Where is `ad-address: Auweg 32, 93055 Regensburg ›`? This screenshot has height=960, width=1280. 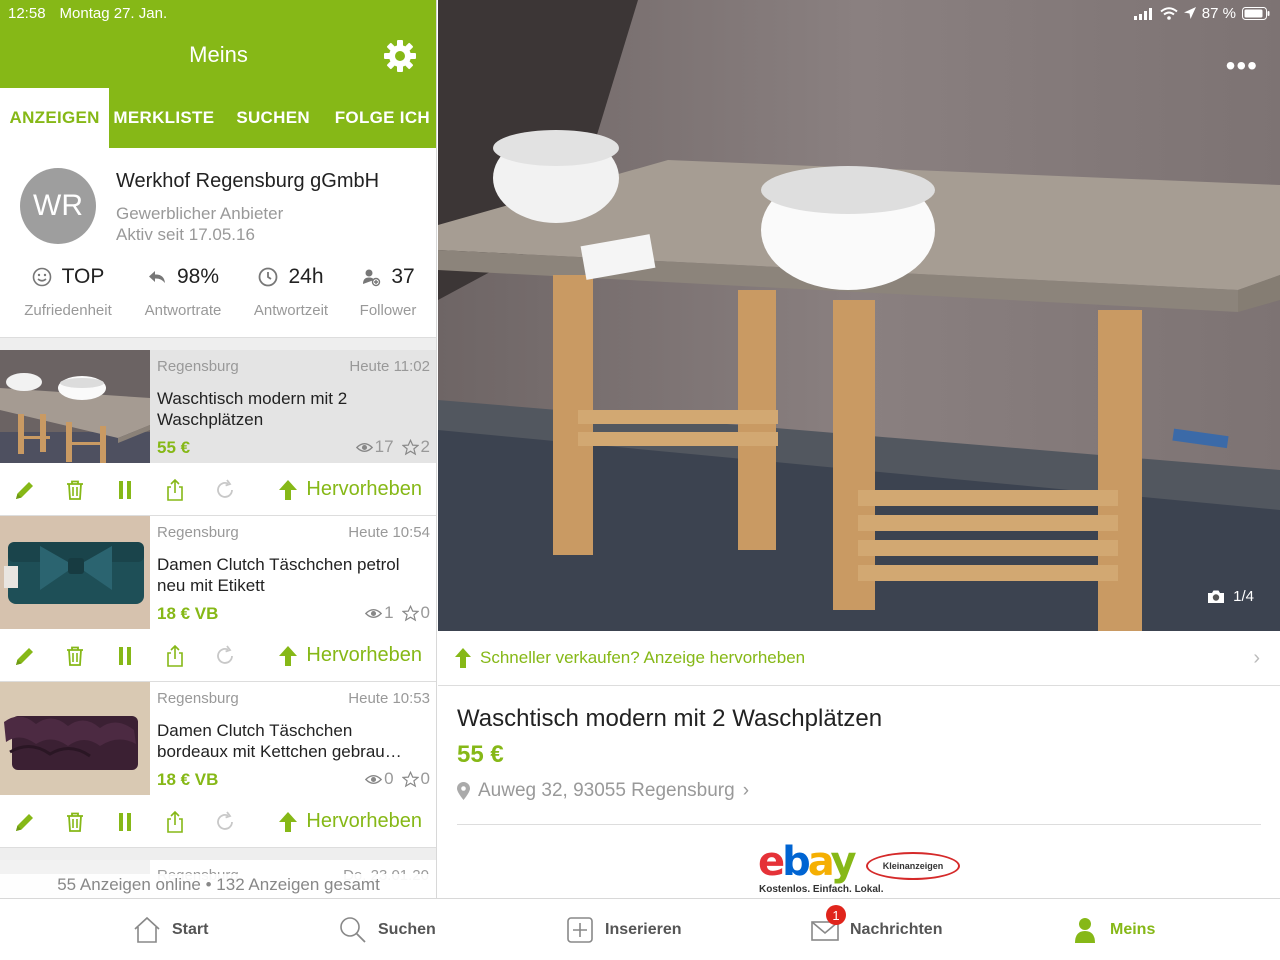 ad-address: Auweg 32, 93055 Regensburg › is located at coordinates (603, 791).